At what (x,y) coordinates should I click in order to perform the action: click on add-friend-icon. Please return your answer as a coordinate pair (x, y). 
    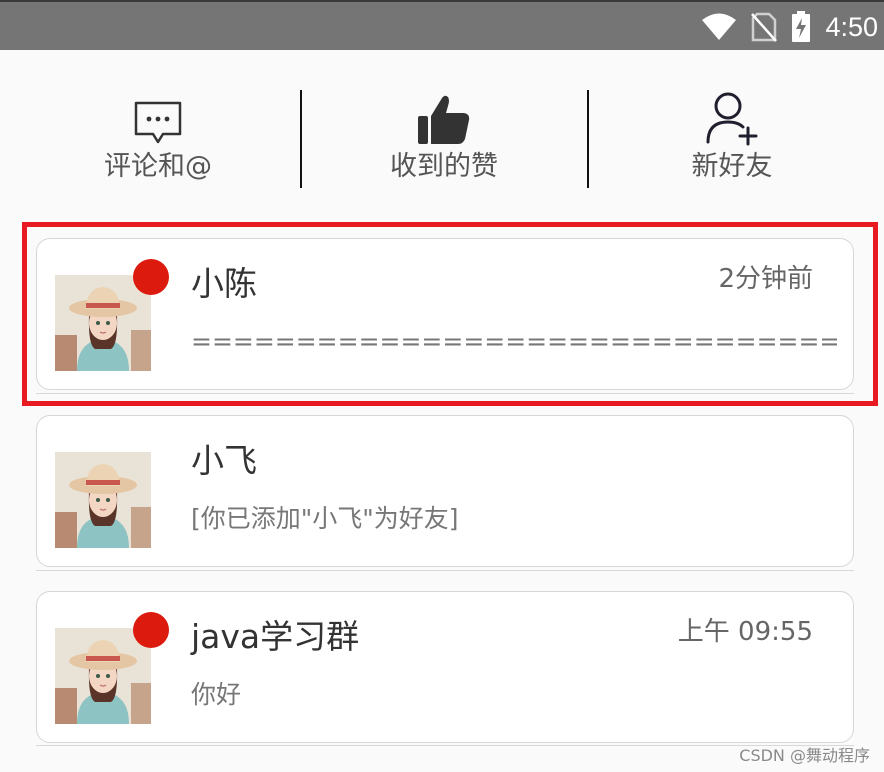
    Looking at the image, I should click on (732, 119).